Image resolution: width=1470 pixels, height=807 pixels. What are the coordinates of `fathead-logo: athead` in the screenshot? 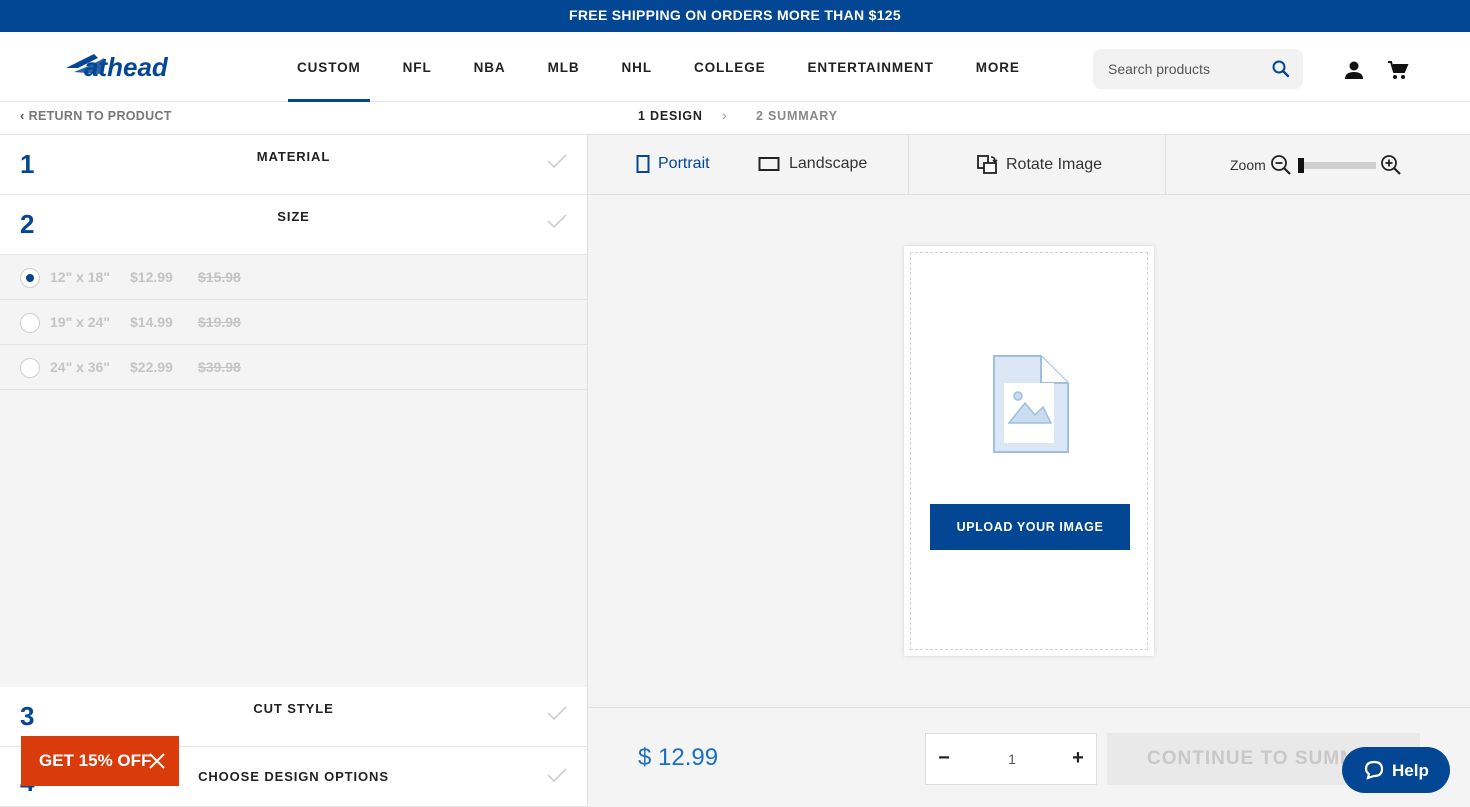 It's located at (139, 66).